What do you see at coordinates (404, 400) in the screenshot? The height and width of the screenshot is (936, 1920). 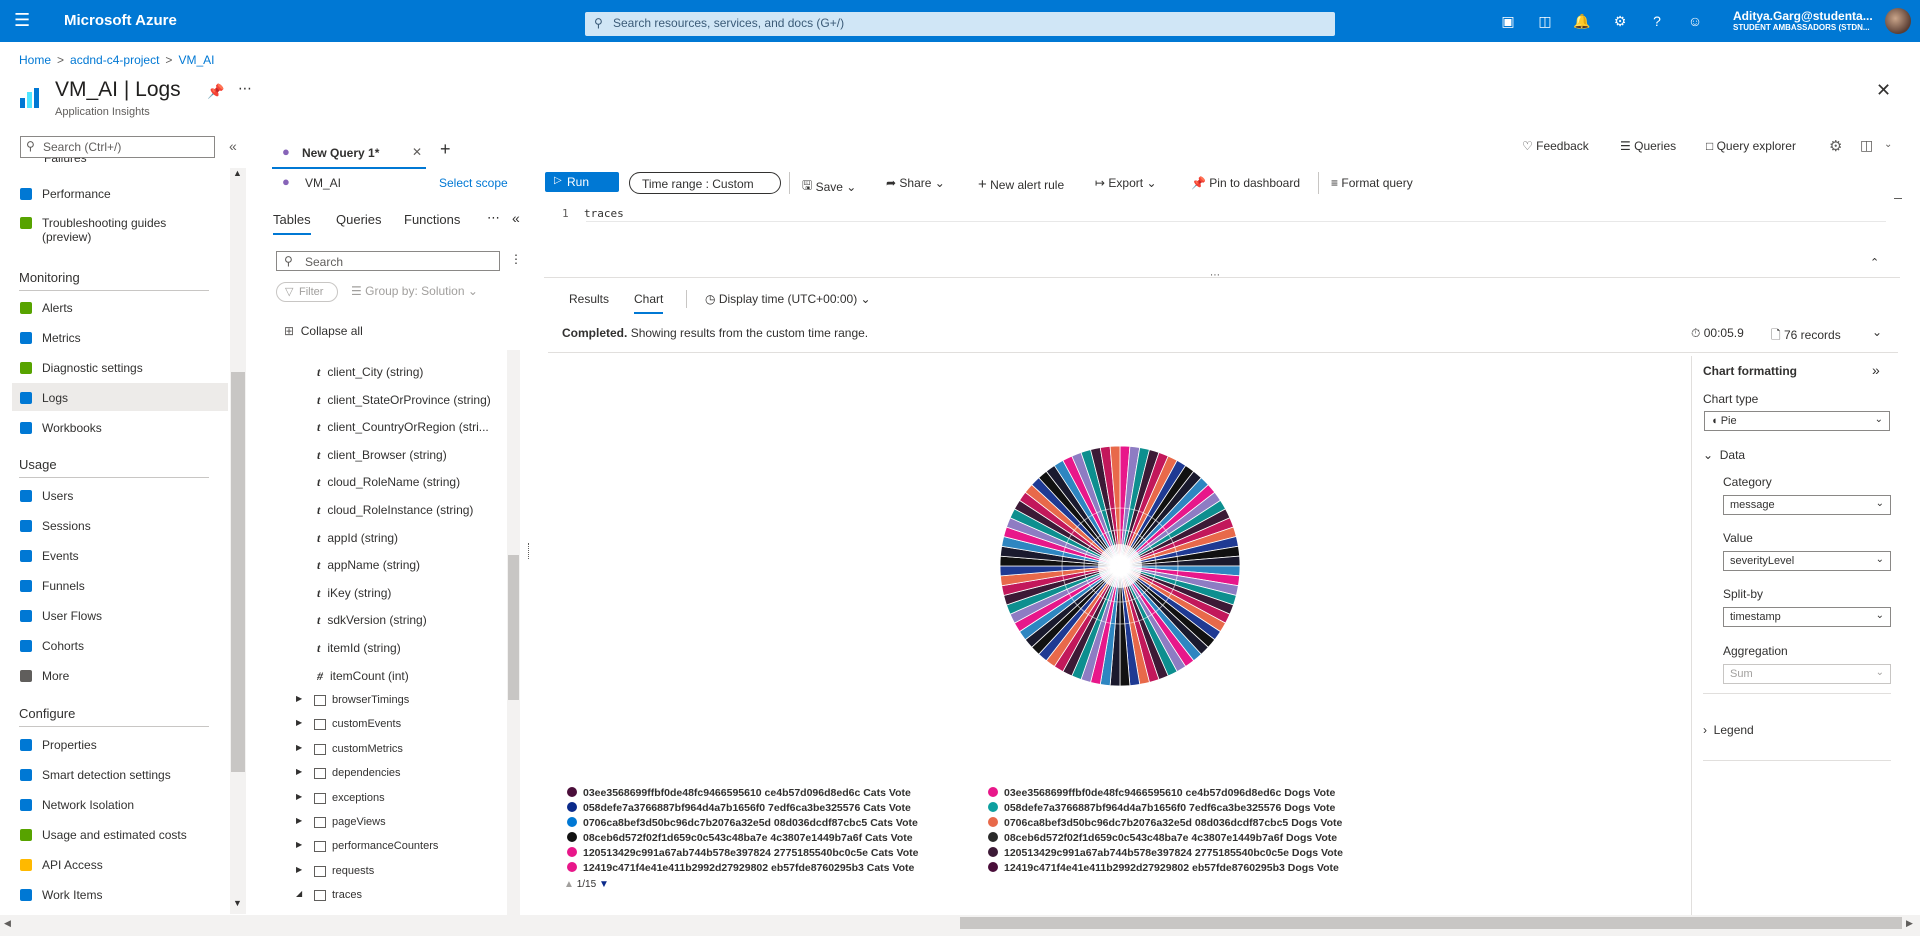 I see `schema-field: t client_StateOrProvince (string)` at bounding box center [404, 400].